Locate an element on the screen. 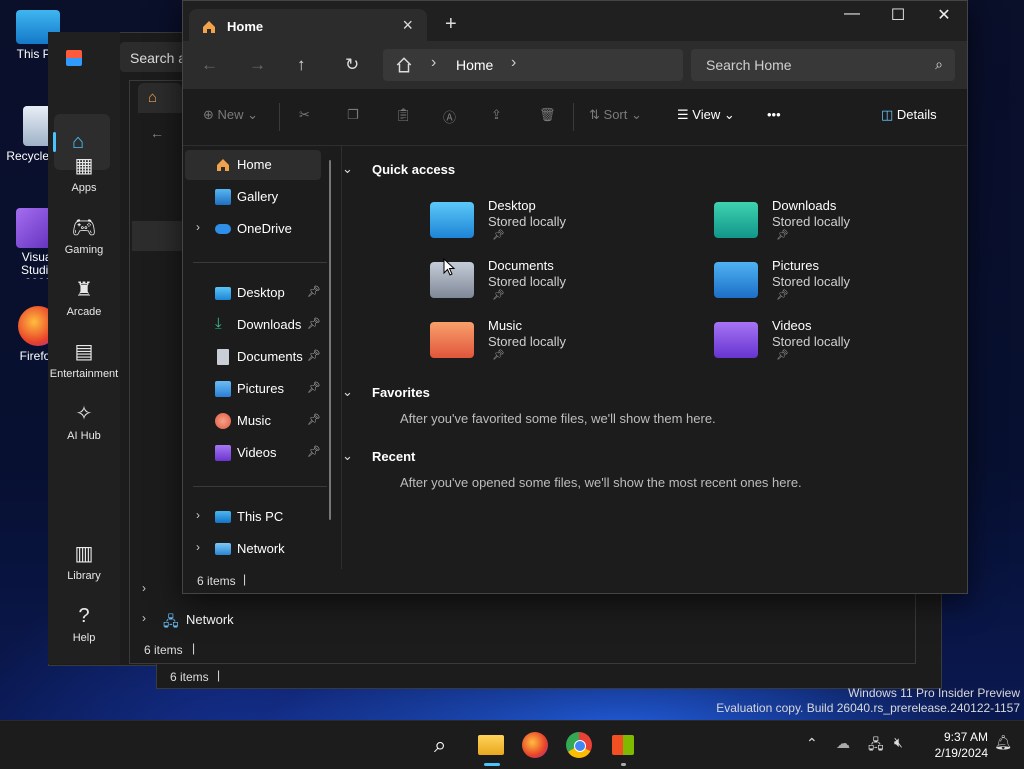 The height and width of the screenshot is (769, 1024). section-favorites: ⌄ Favorites is located at coordinates (386, 392).